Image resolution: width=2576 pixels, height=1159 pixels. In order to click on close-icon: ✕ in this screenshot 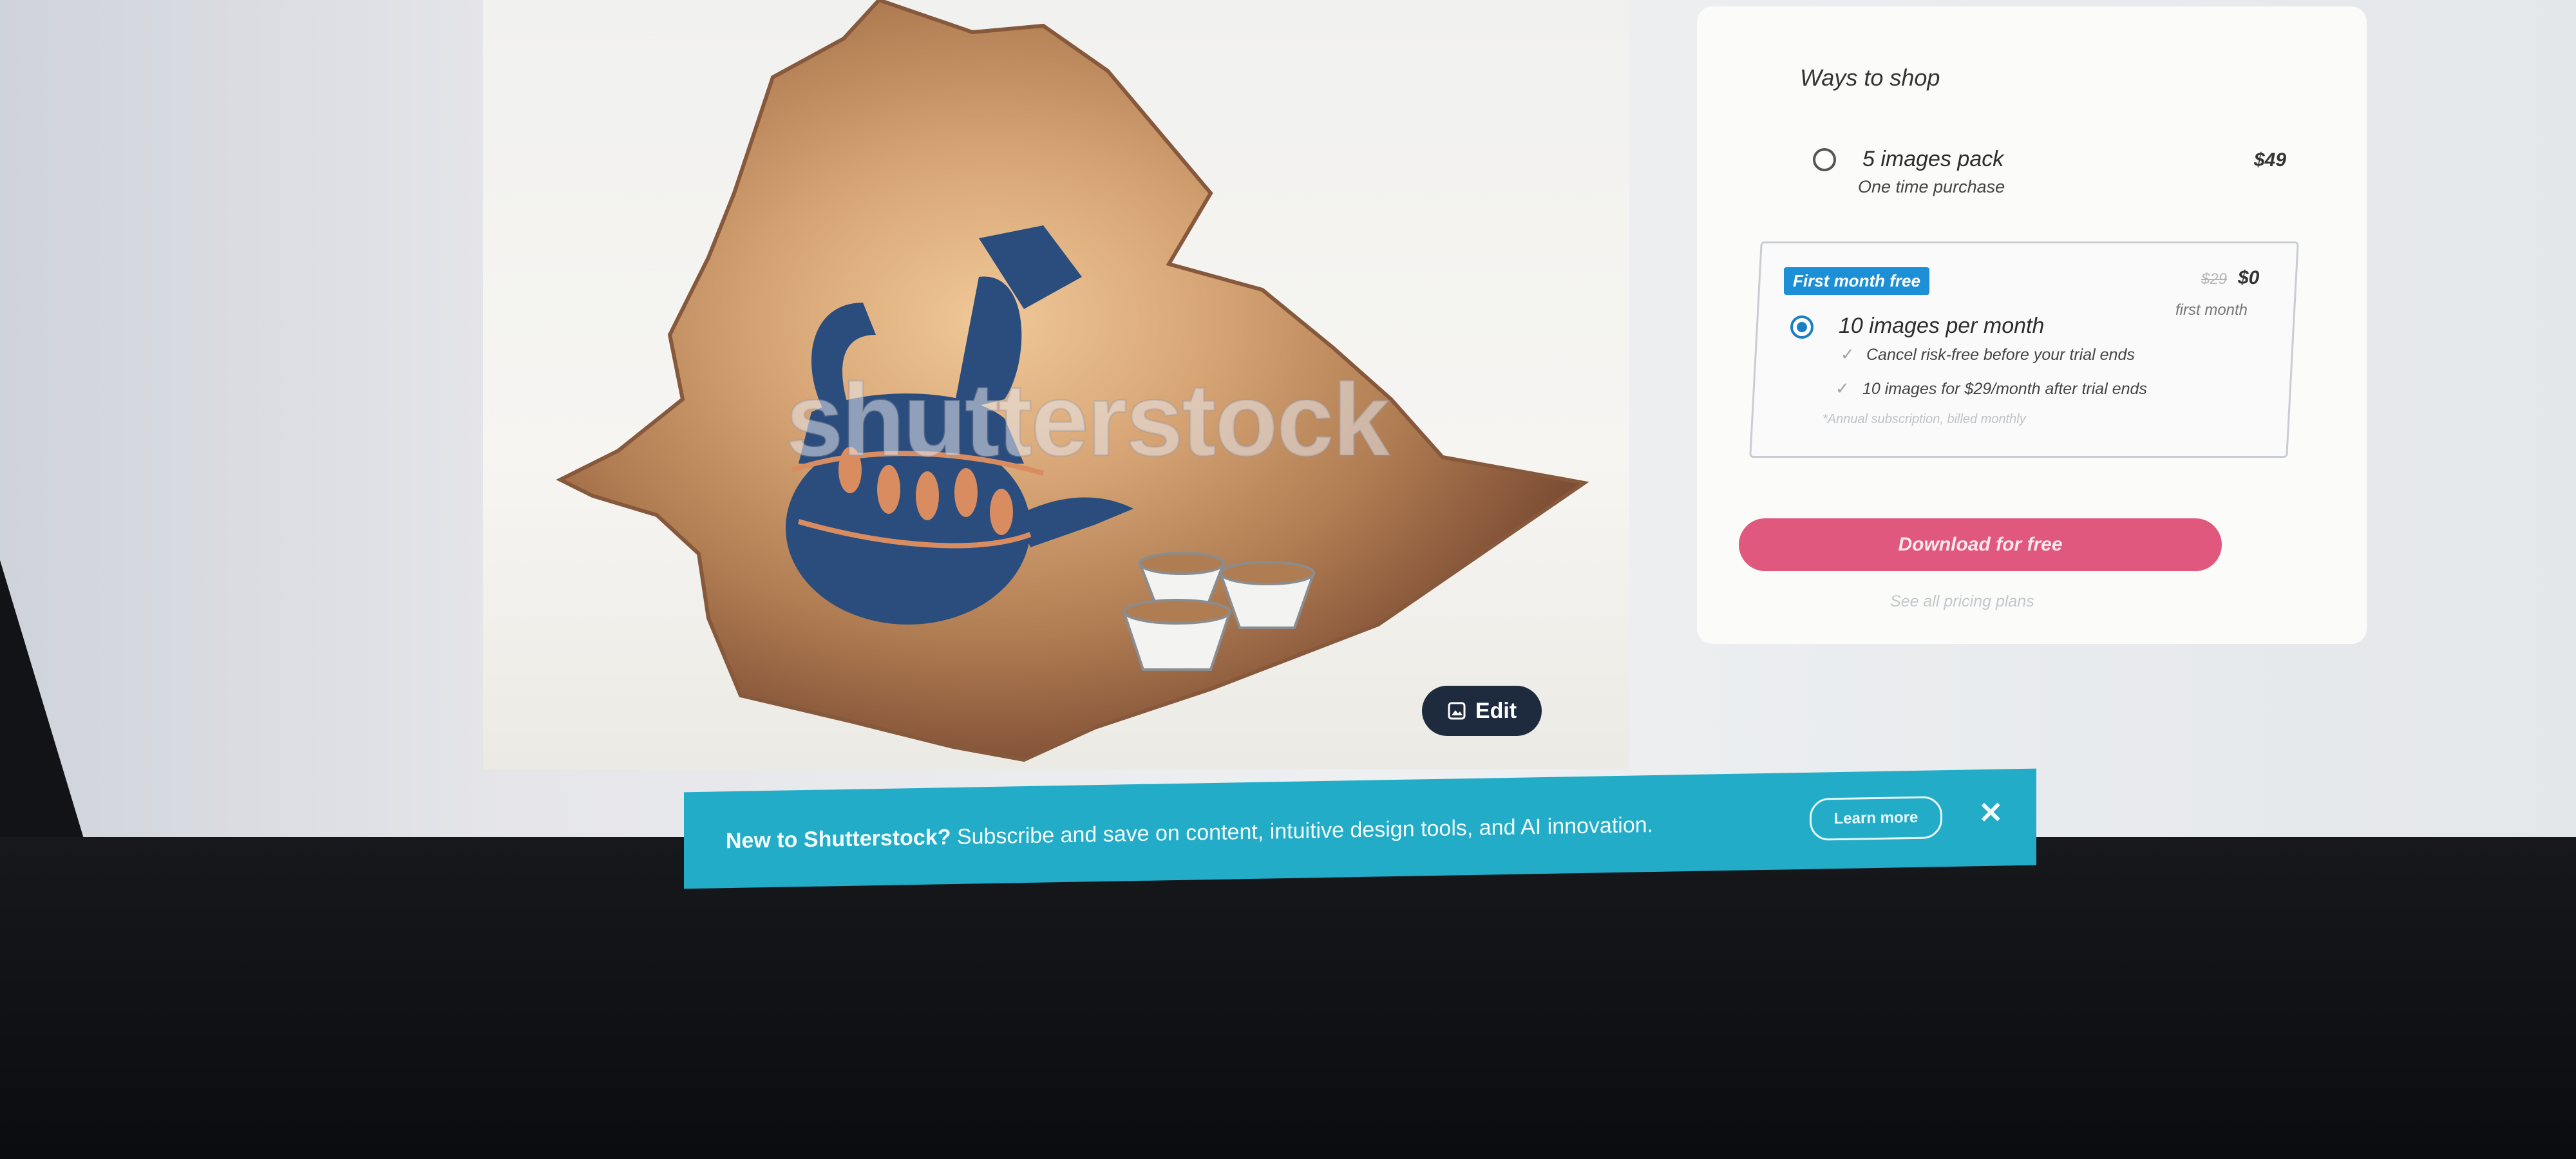, I will do `click(1991, 813)`.